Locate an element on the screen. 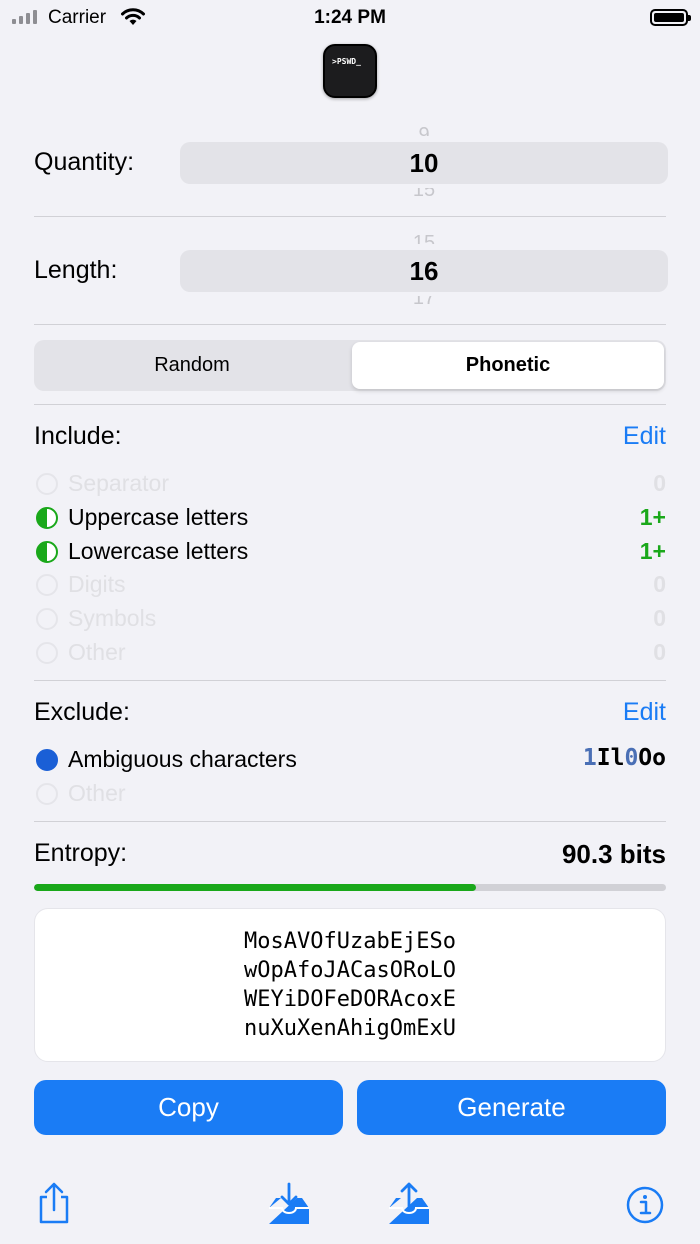 This screenshot has width=700, height=1244. entropy-value: 90.3 bits is located at coordinates (613, 854).